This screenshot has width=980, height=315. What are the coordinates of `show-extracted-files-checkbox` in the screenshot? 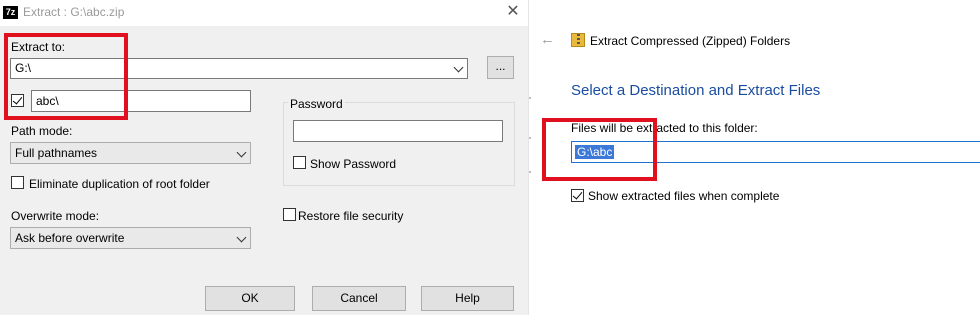 It's located at (577, 195).